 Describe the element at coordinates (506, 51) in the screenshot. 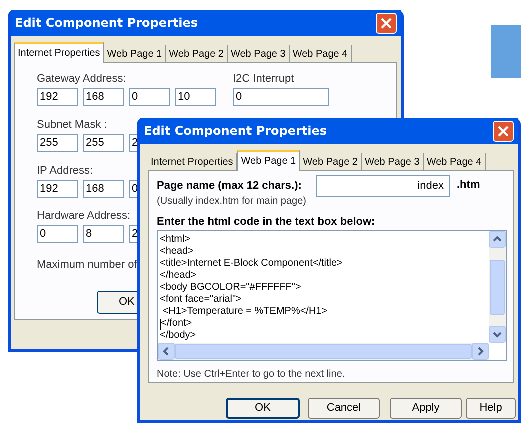

I see `step-badge` at that location.